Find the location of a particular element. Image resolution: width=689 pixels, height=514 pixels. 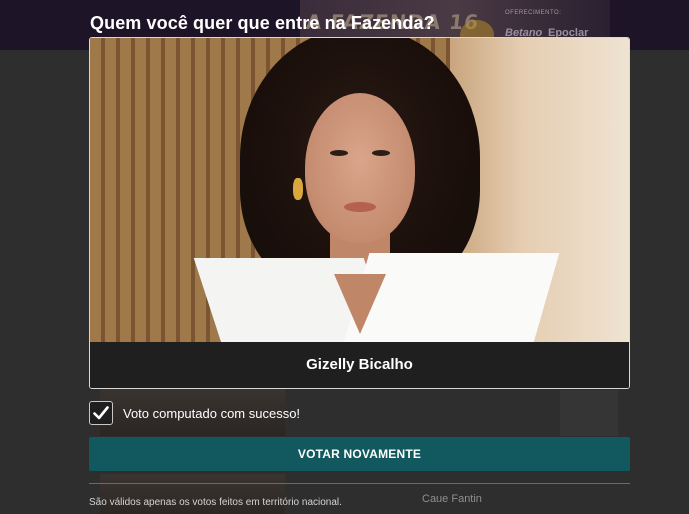

sponsor-label: OFERECIMENTO: is located at coordinates (533, 13).